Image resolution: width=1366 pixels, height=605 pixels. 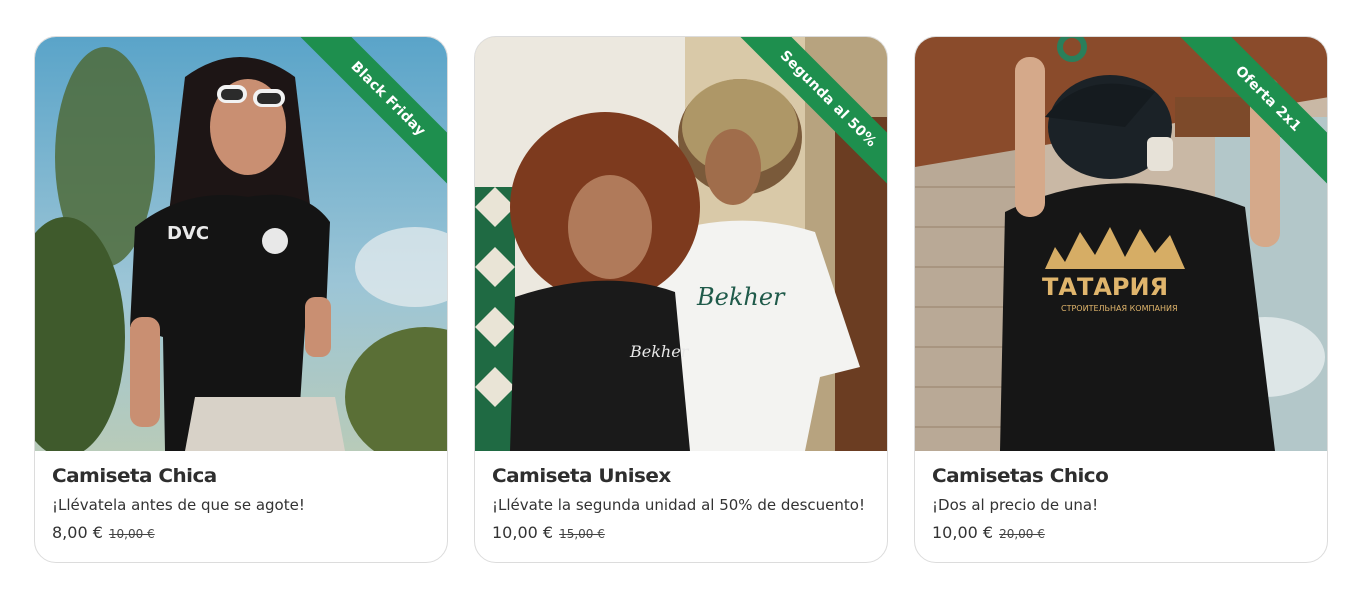 What do you see at coordinates (582, 534) in the screenshot?
I see `old-price: 15,00 €` at bounding box center [582, 534].